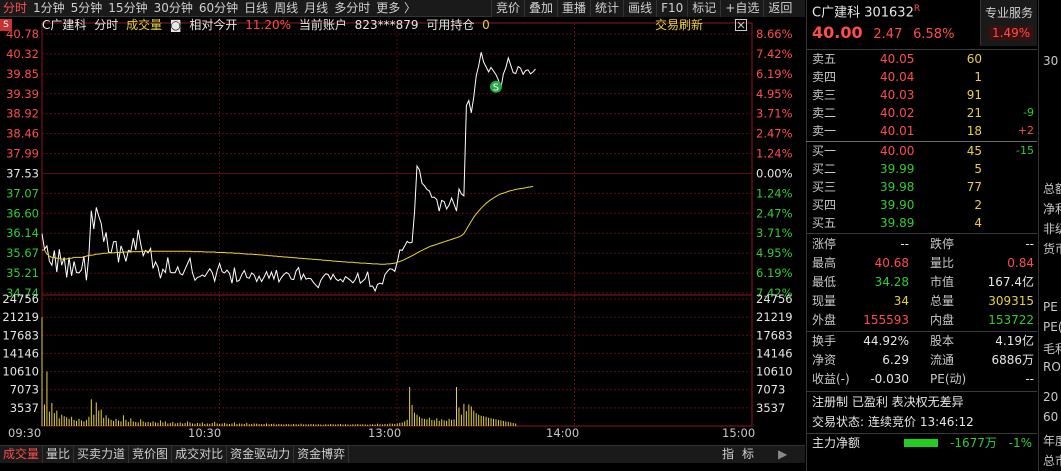 The height and width of the screenshot is (471, 1061). Describe the element at coordinates (176, 25) in the screenshot. I see `camera-icon: ◙` at that location.